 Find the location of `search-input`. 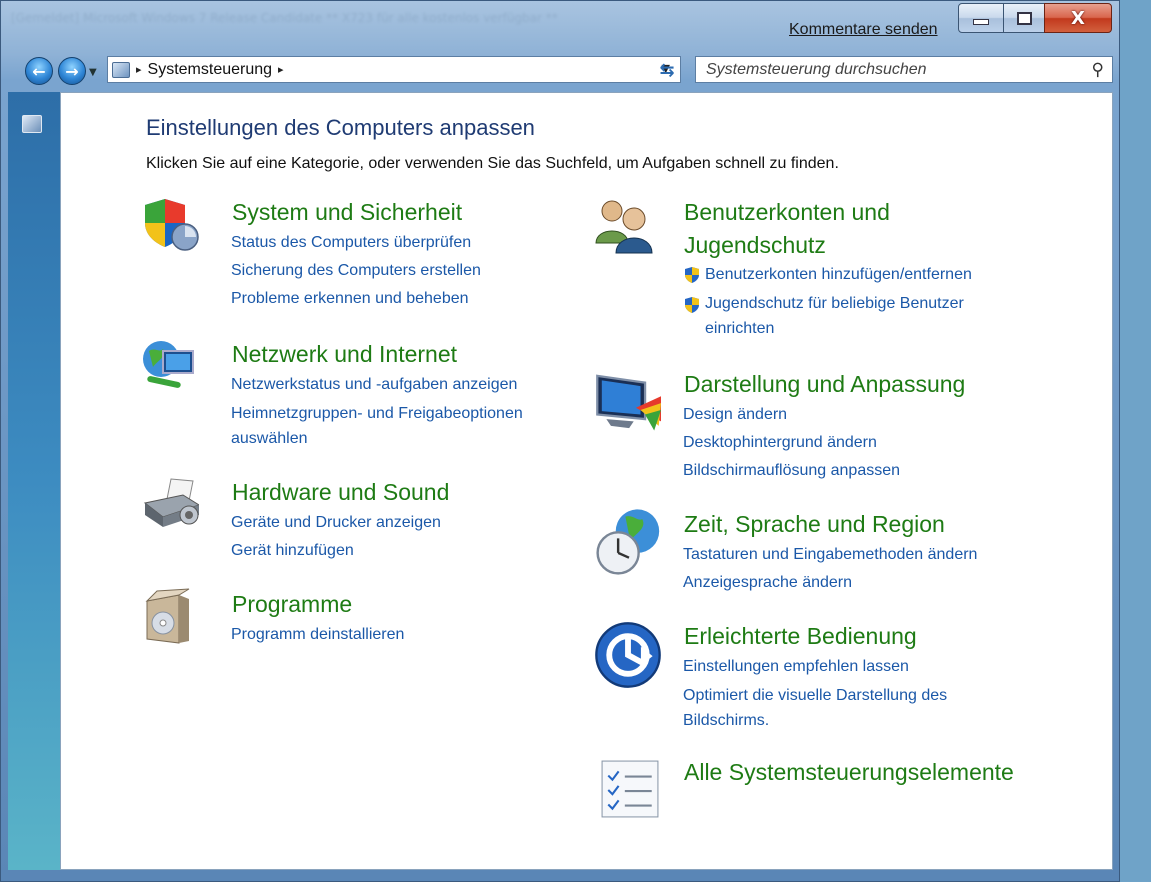

search-input is located at coordinates (886, 69).